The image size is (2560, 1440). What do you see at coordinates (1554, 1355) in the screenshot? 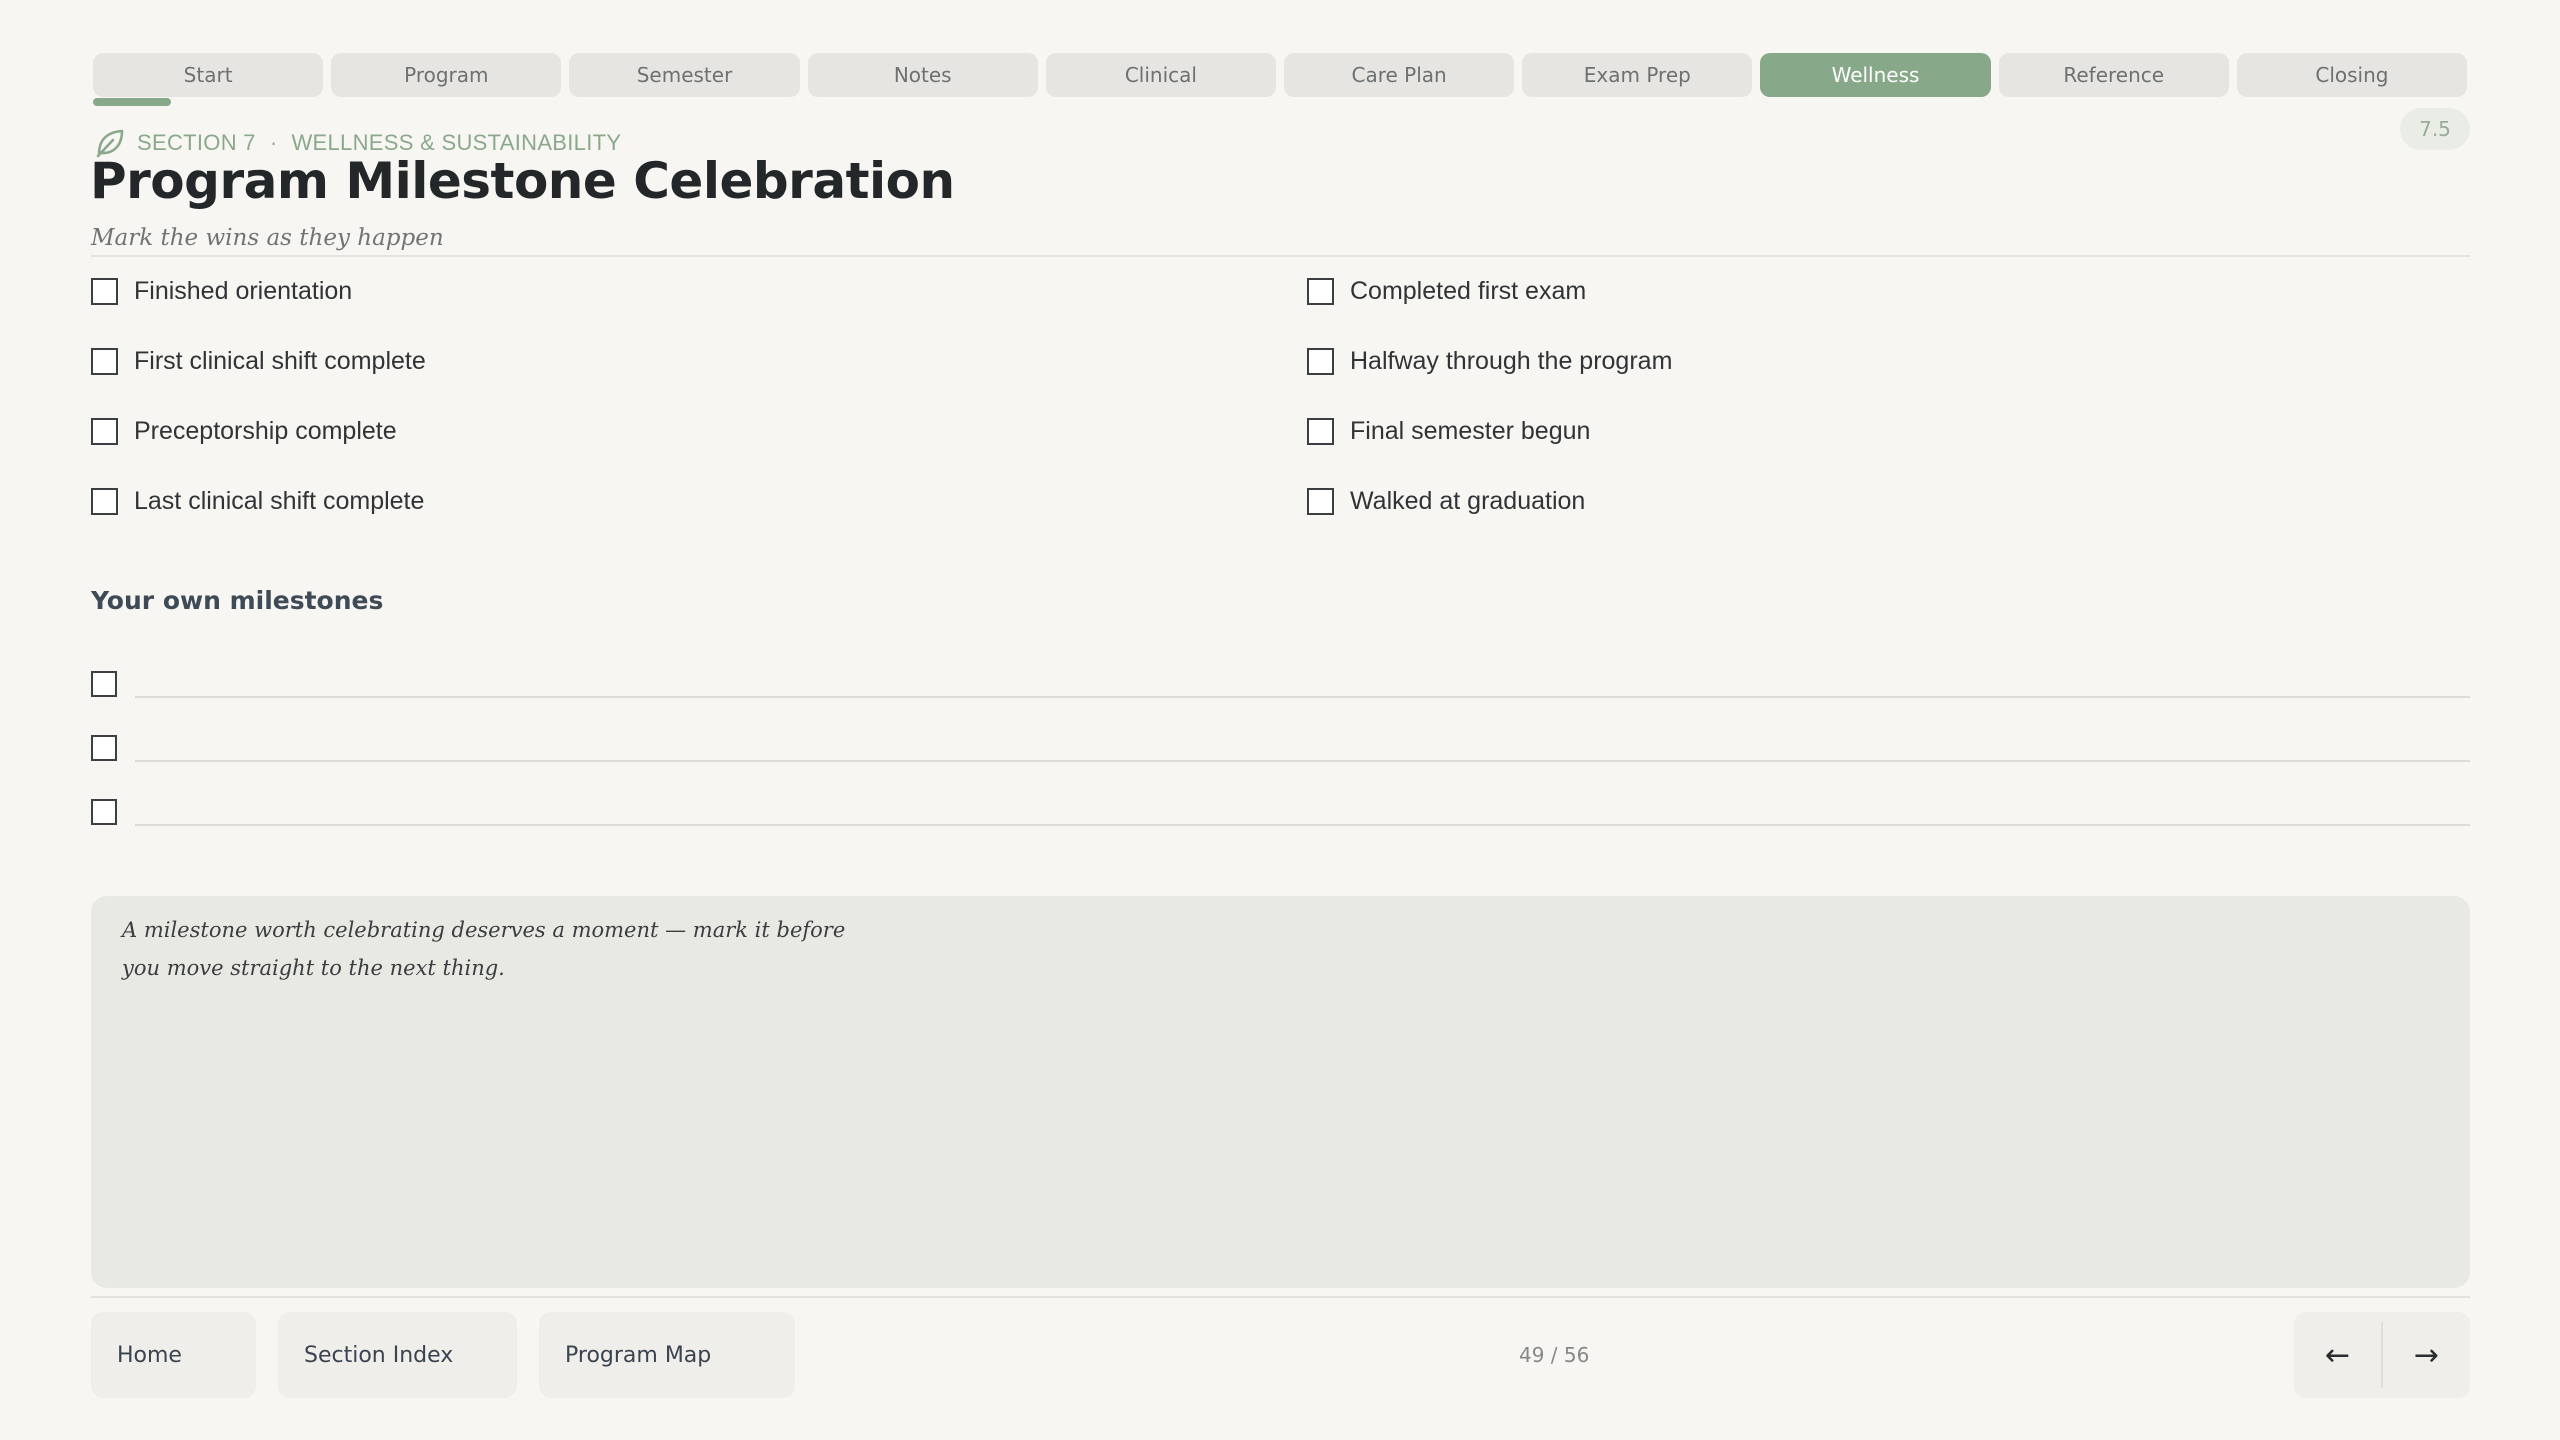
I see `page-counter: 49 / 56` at bounding box center [1554, 1355].